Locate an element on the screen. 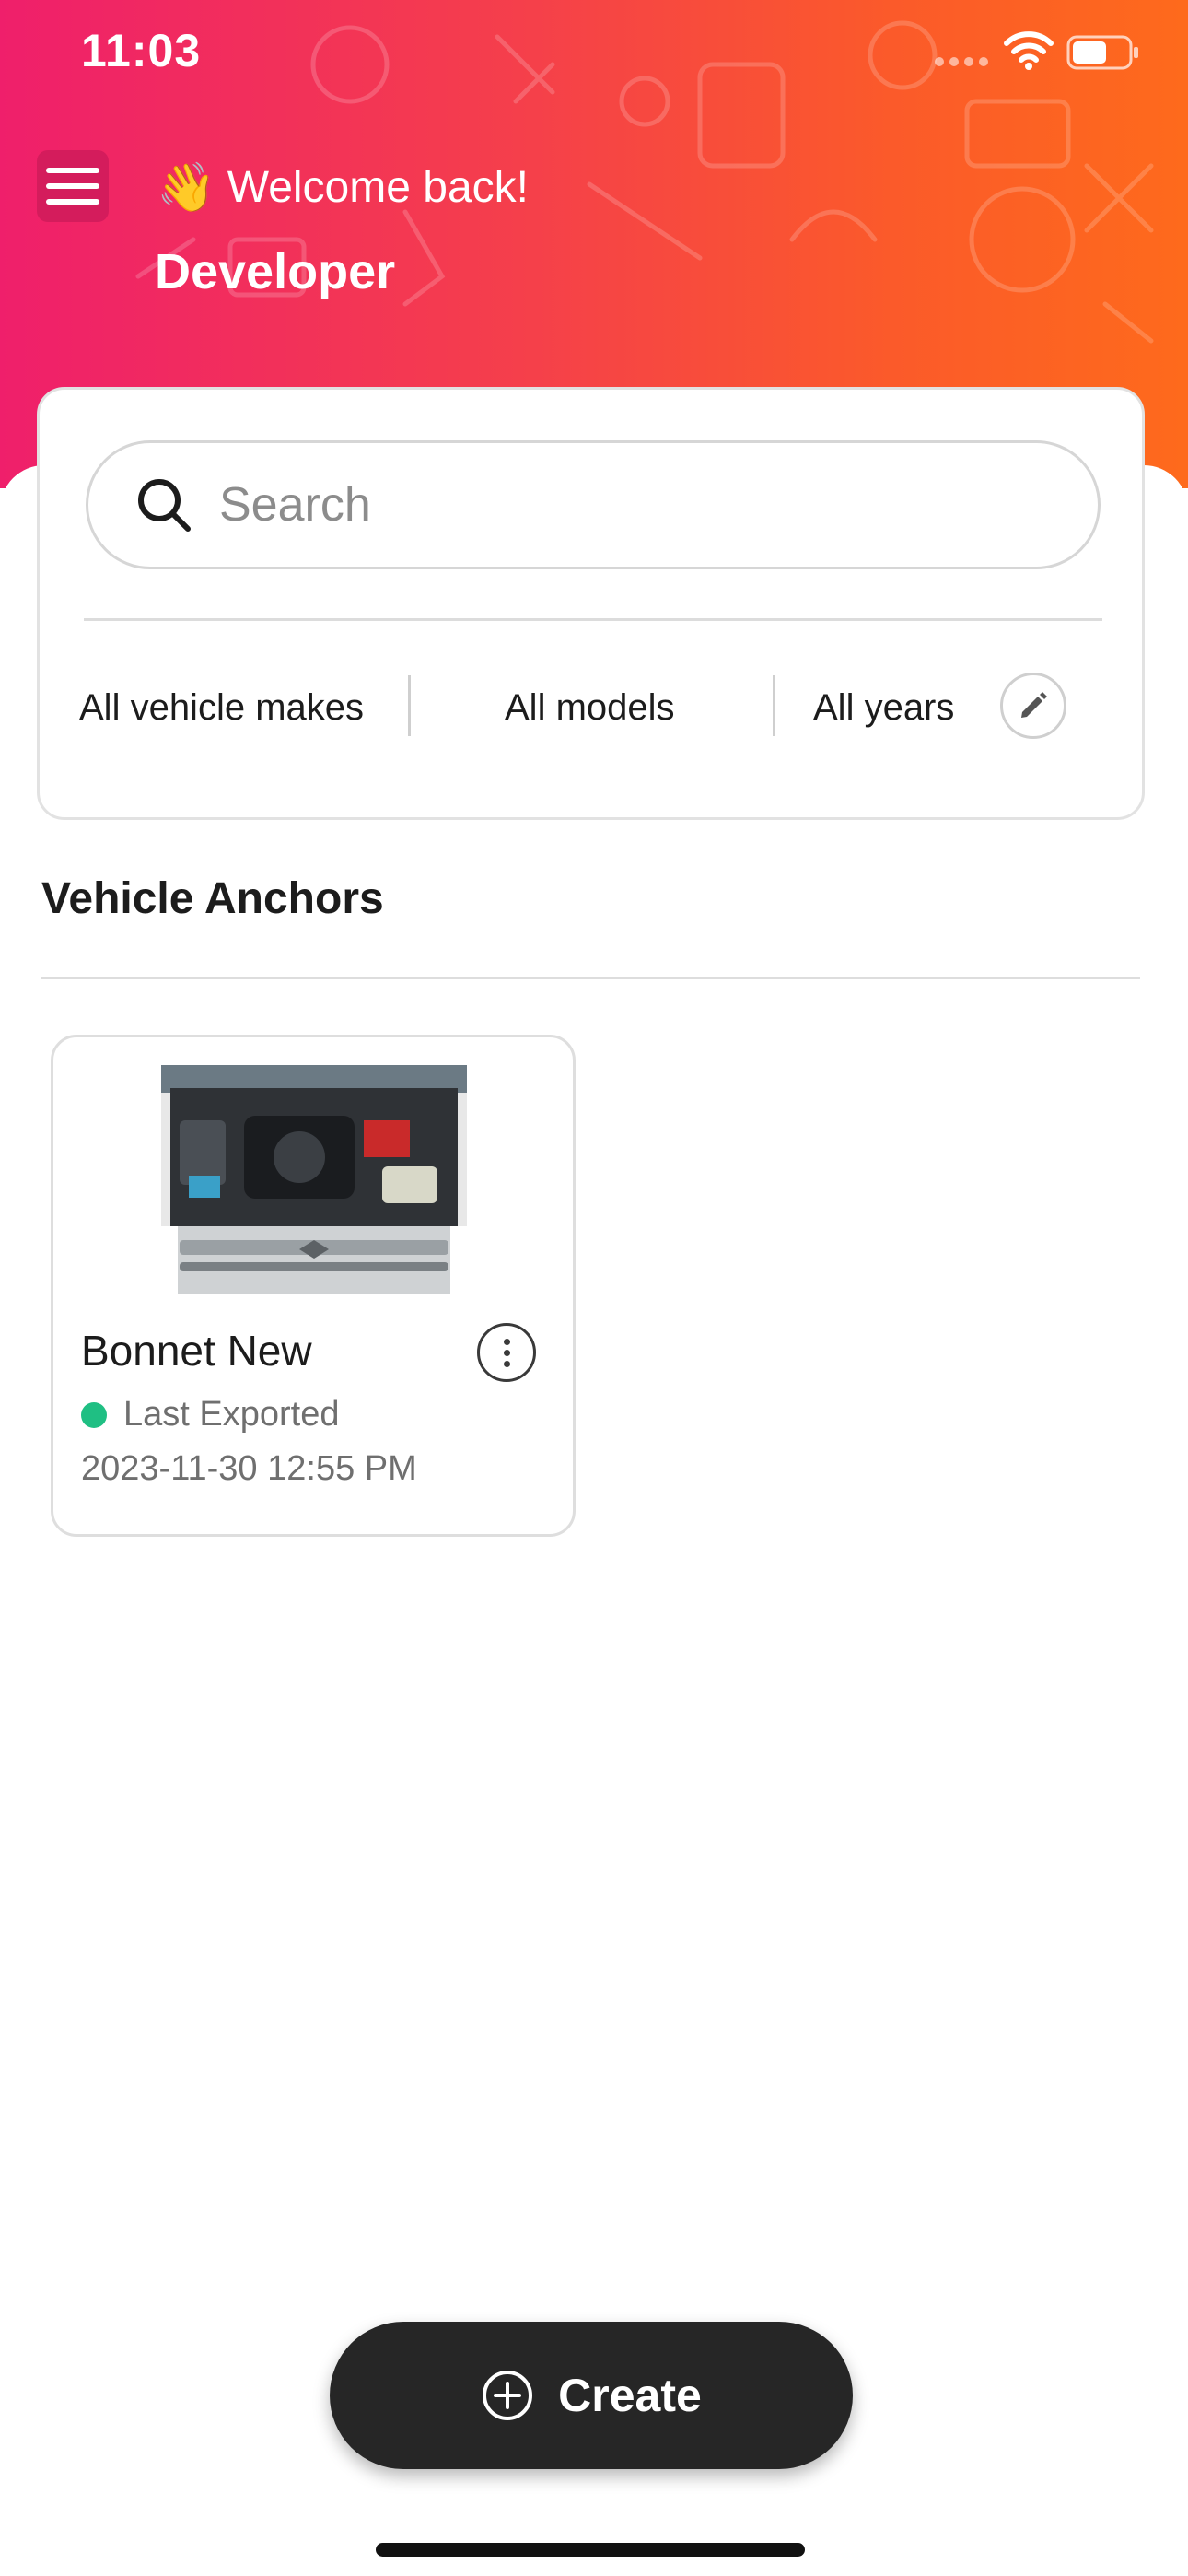  filter-models: All models is located at coordinates (590, 707).